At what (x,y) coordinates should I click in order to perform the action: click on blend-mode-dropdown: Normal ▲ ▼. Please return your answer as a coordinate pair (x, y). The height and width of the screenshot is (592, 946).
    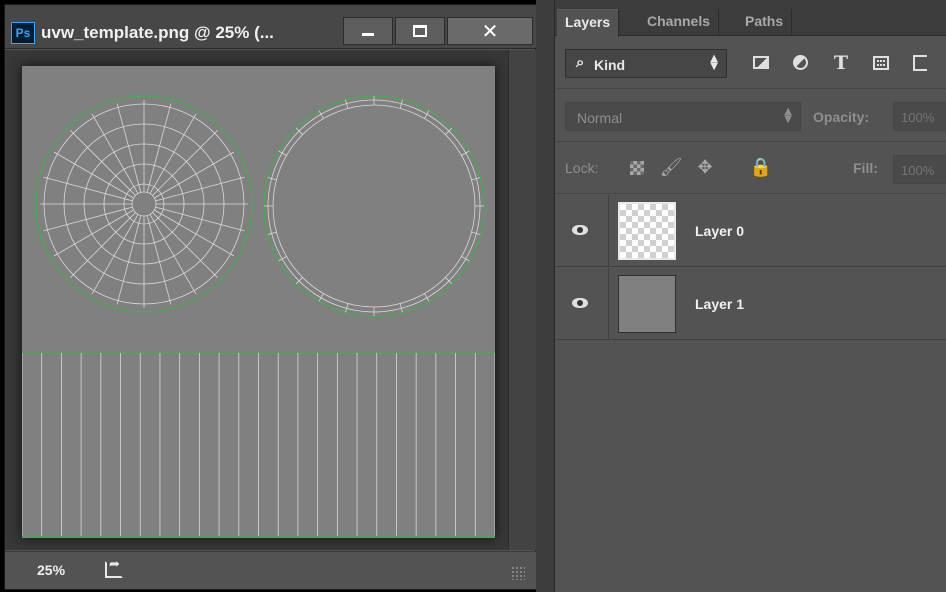
    Looking at the image, I should click on (683, 116).